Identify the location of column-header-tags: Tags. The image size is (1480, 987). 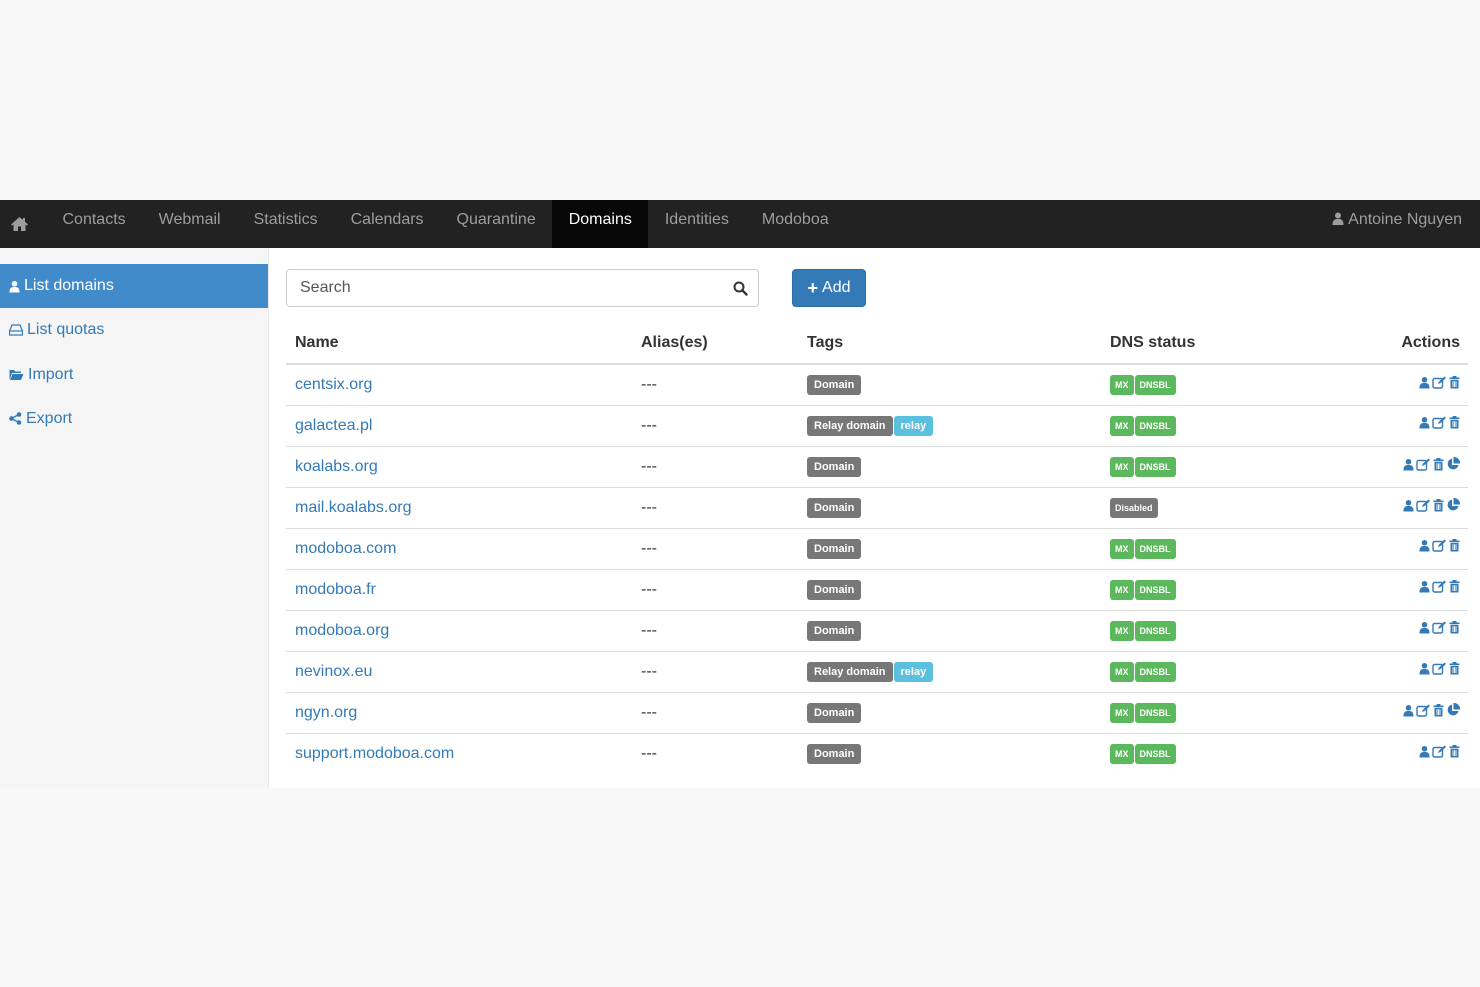
(949, 343).